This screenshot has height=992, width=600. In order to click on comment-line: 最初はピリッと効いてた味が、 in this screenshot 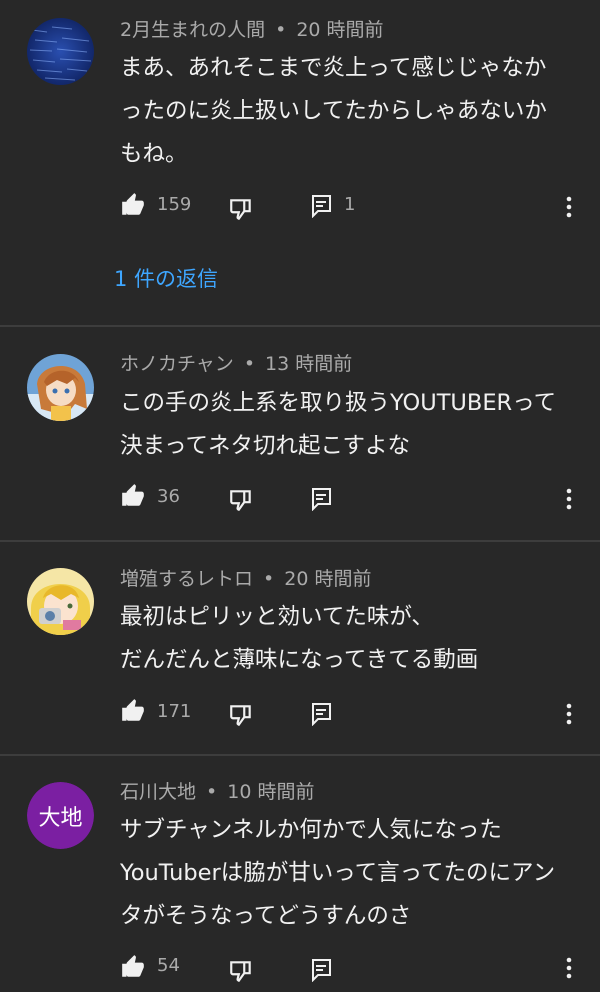, I will do `click(277, 617)`.